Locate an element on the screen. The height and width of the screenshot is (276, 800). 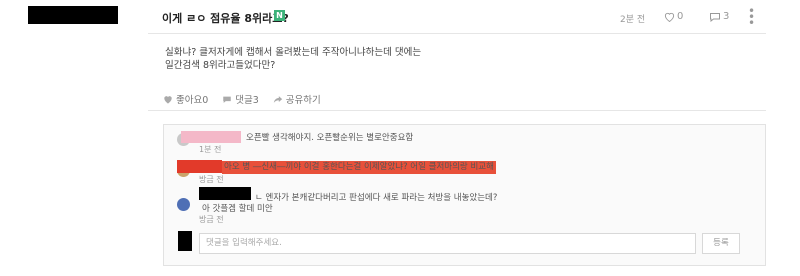
like-count-value: 0 is located at coordinates (680, 16).